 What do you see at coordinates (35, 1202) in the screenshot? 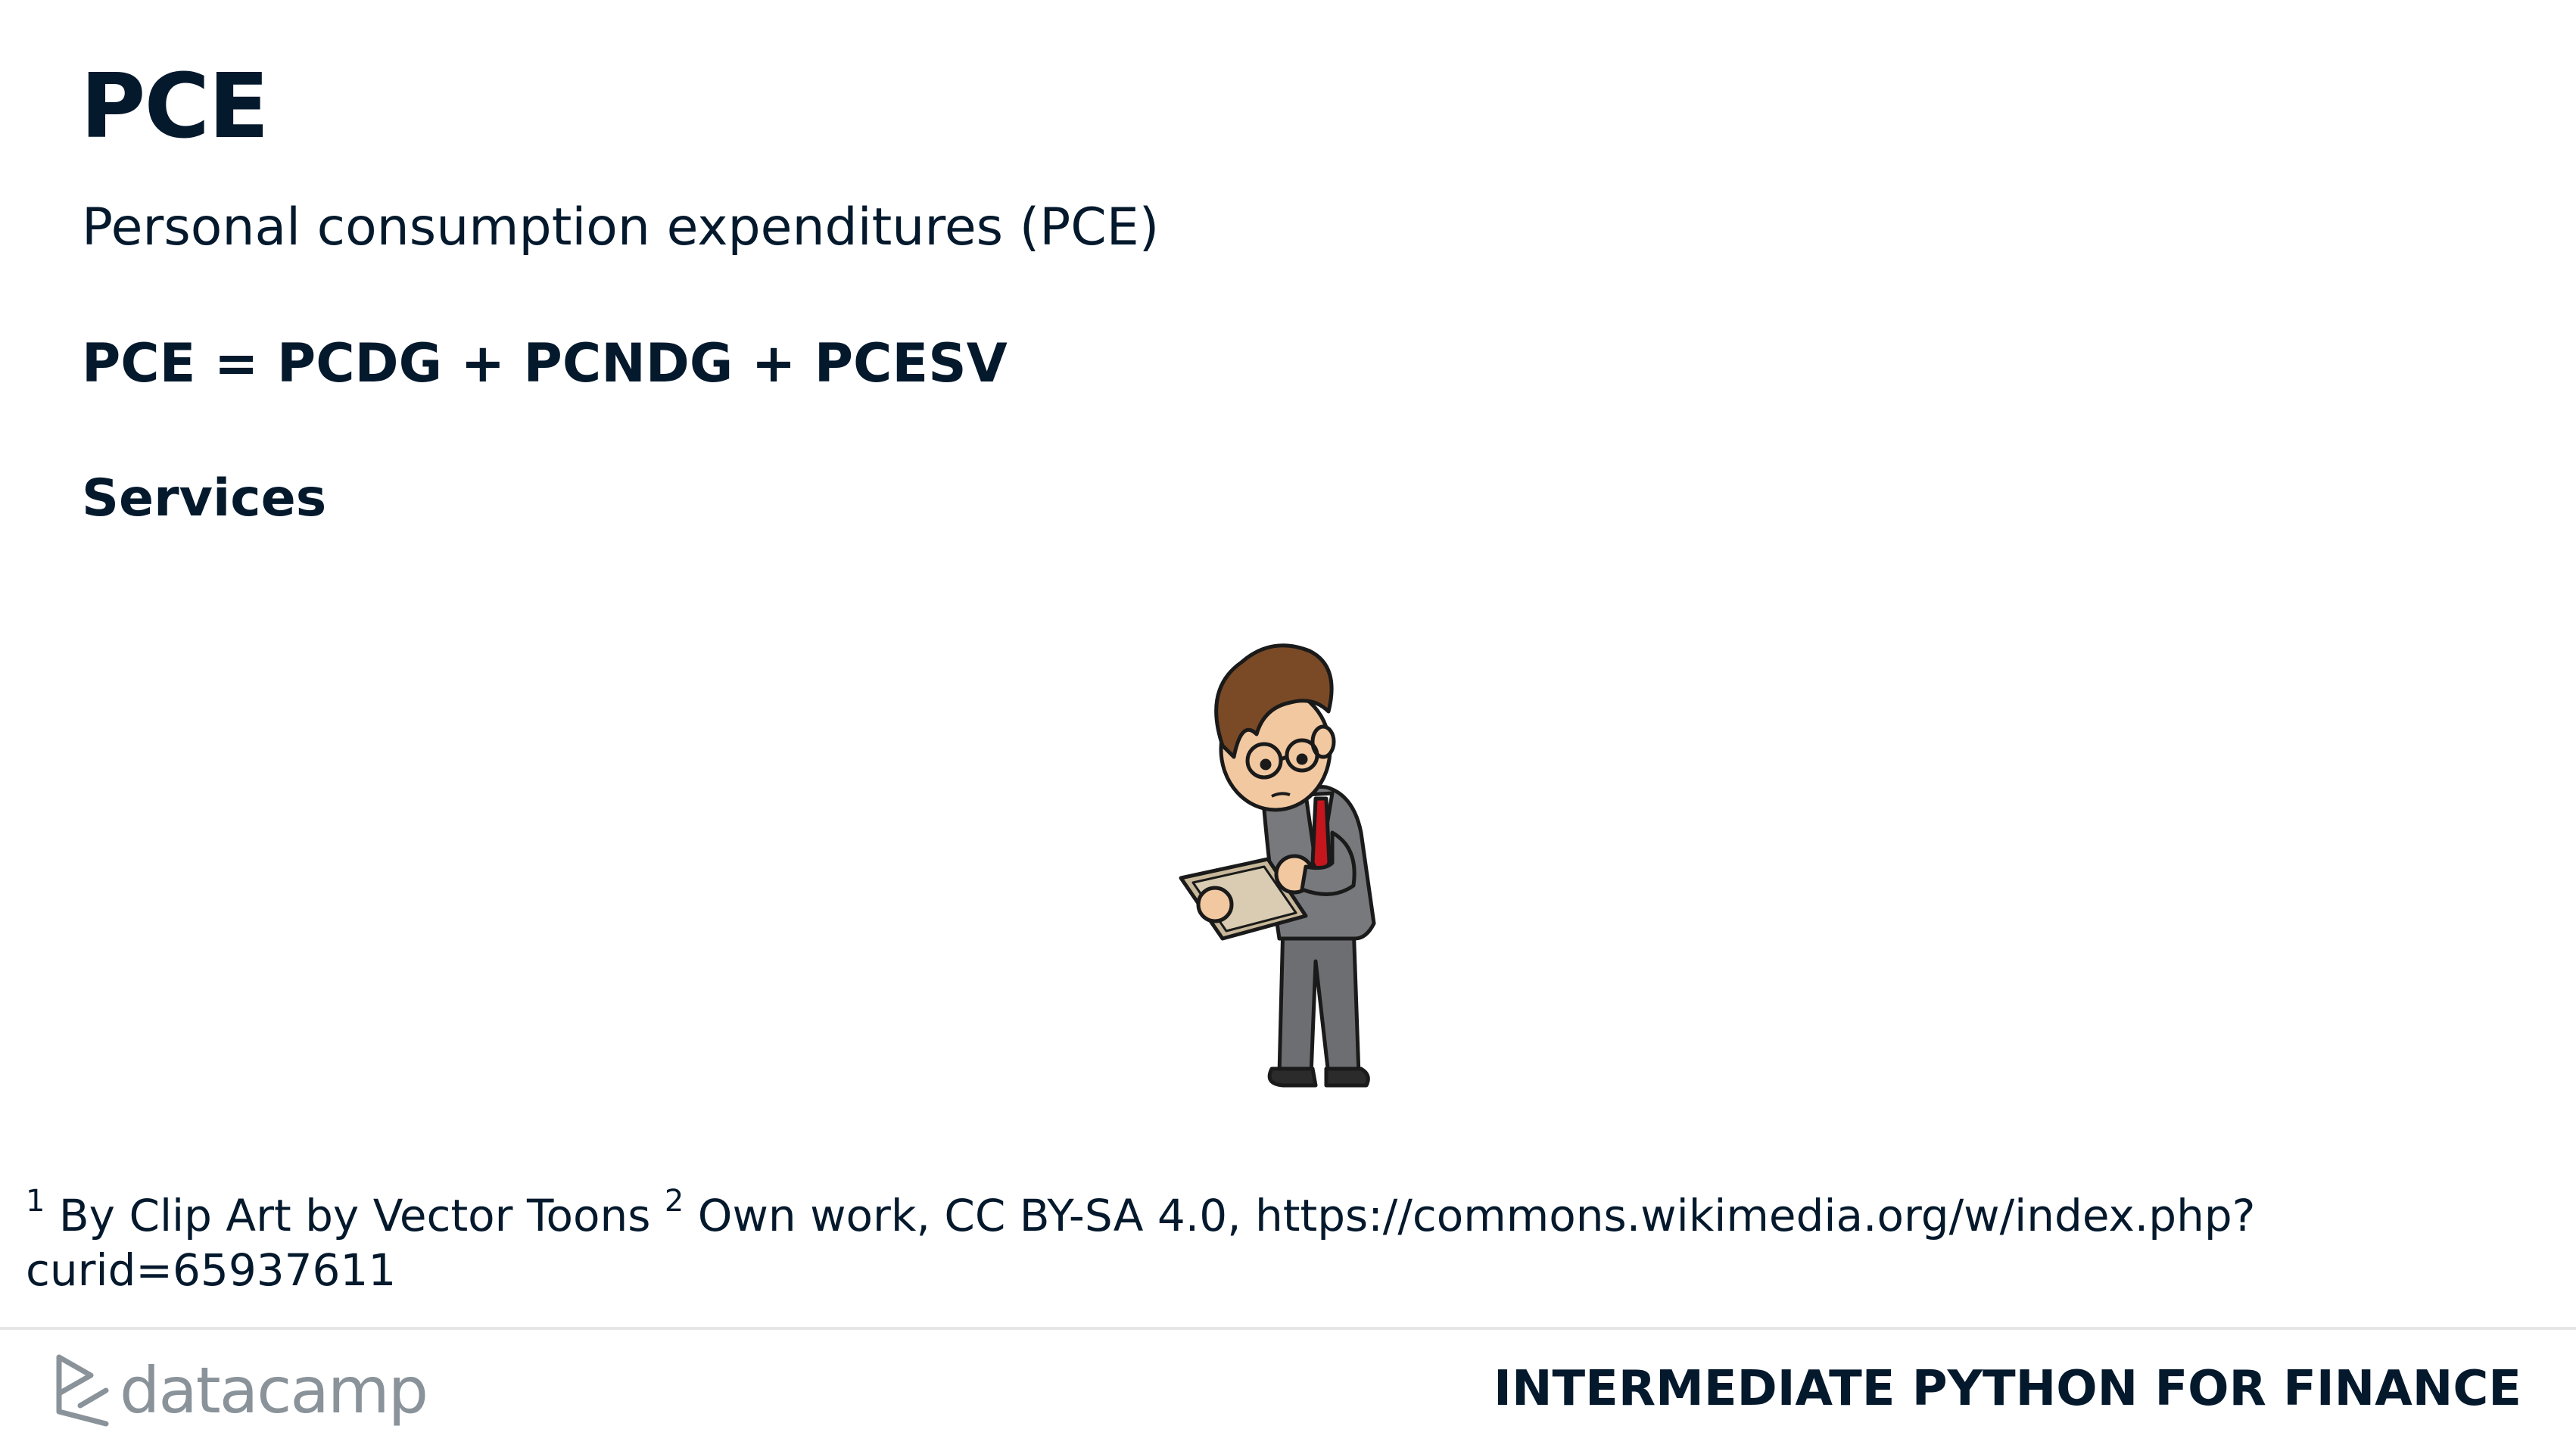
I see `footnote-marker-1: 1` at bounding box center [35, 1202].